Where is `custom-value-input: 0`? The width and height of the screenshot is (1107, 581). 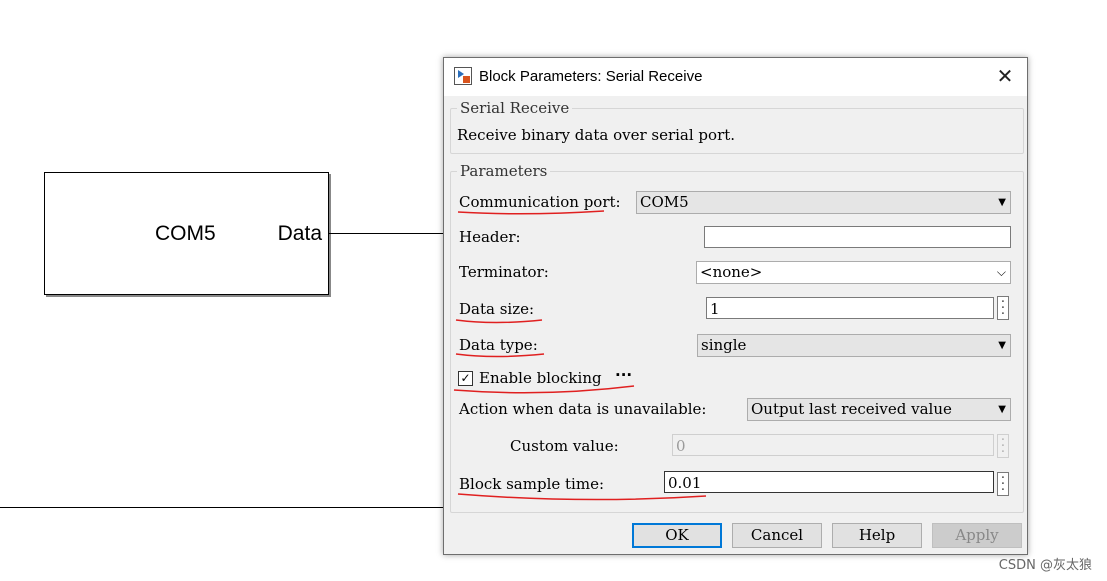
custom-value-input: 0 is located at coordinates (833, 445).